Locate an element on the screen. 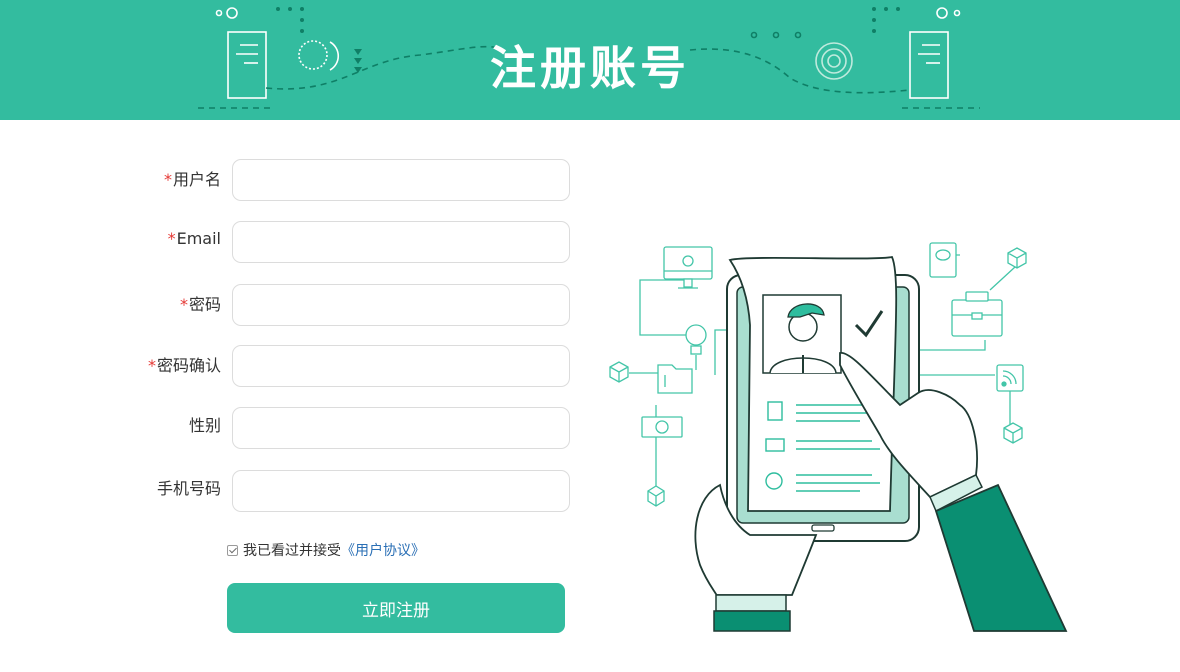 The height and width of the screenshot is (672, 1180). lightbulb-icon is located at coordinates (696, 339).